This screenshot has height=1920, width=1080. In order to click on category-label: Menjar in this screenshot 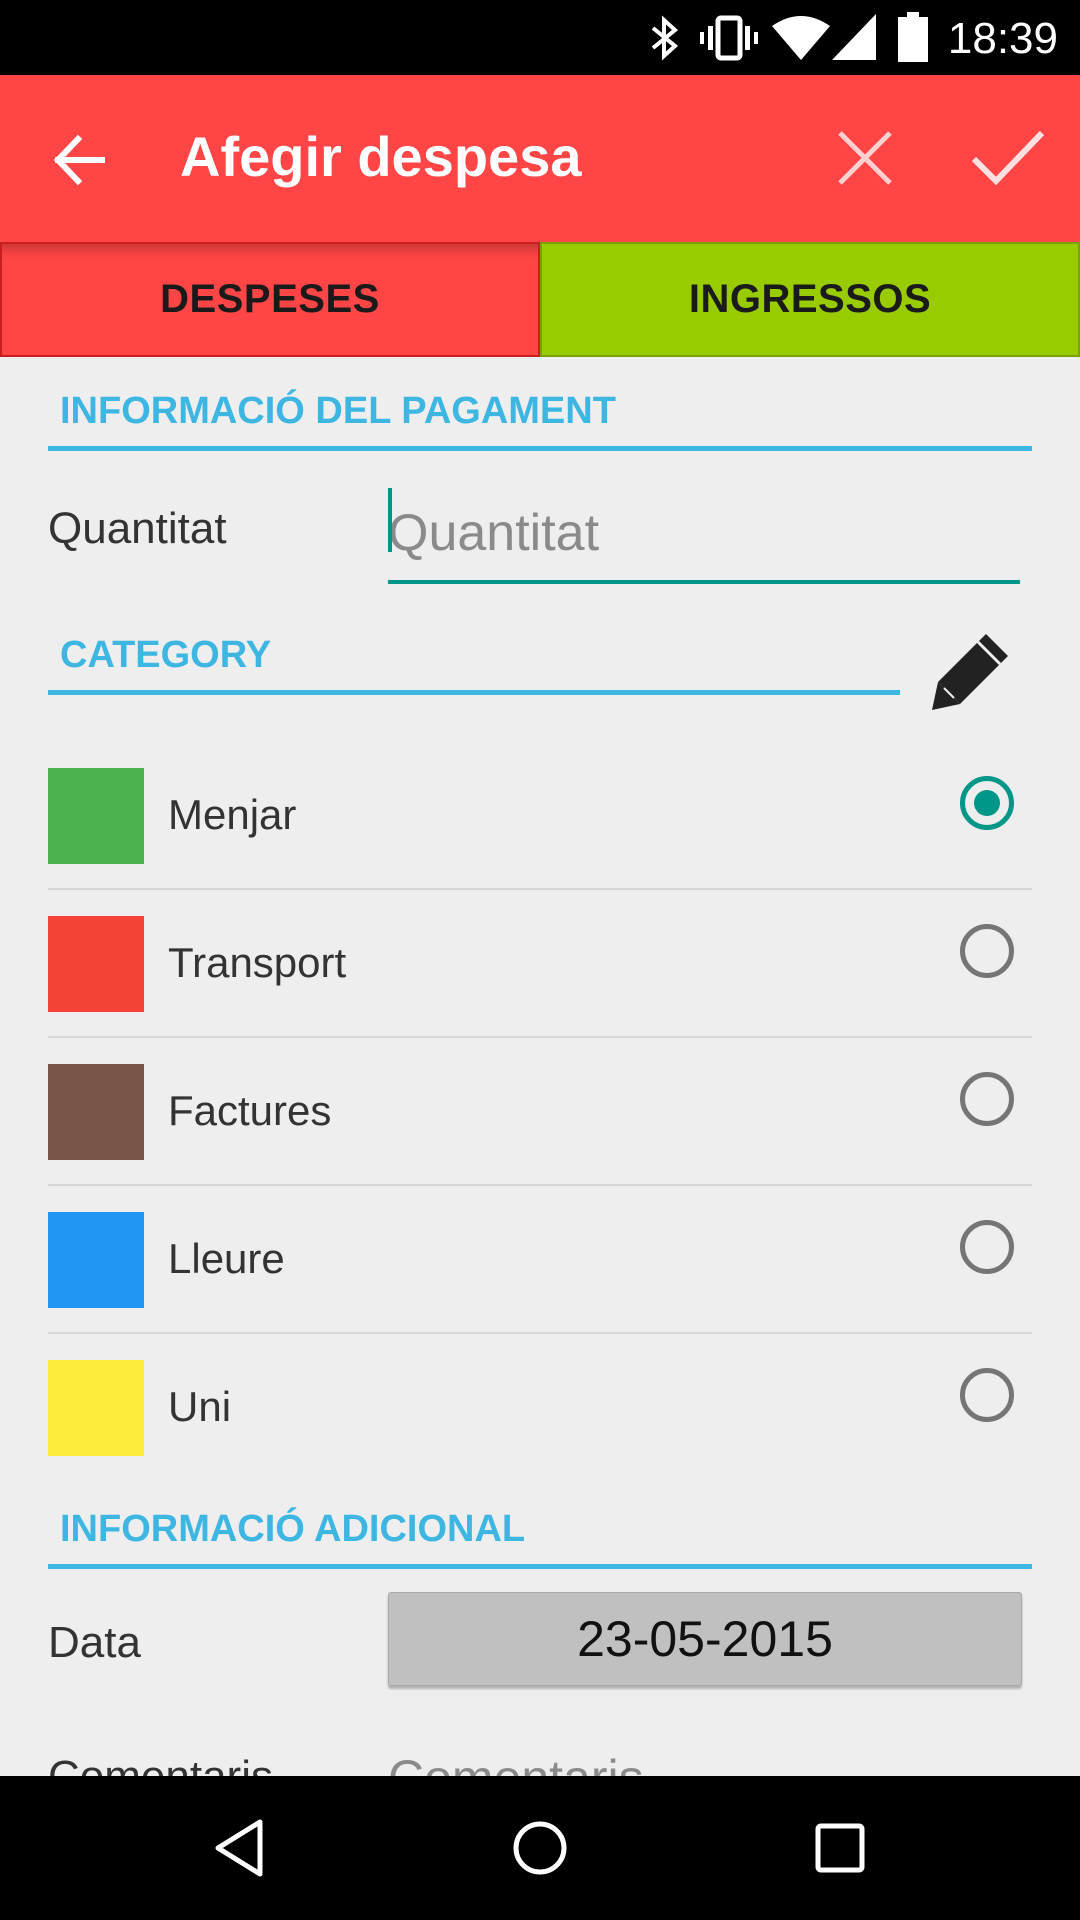, I will do `click(232, 814)`.